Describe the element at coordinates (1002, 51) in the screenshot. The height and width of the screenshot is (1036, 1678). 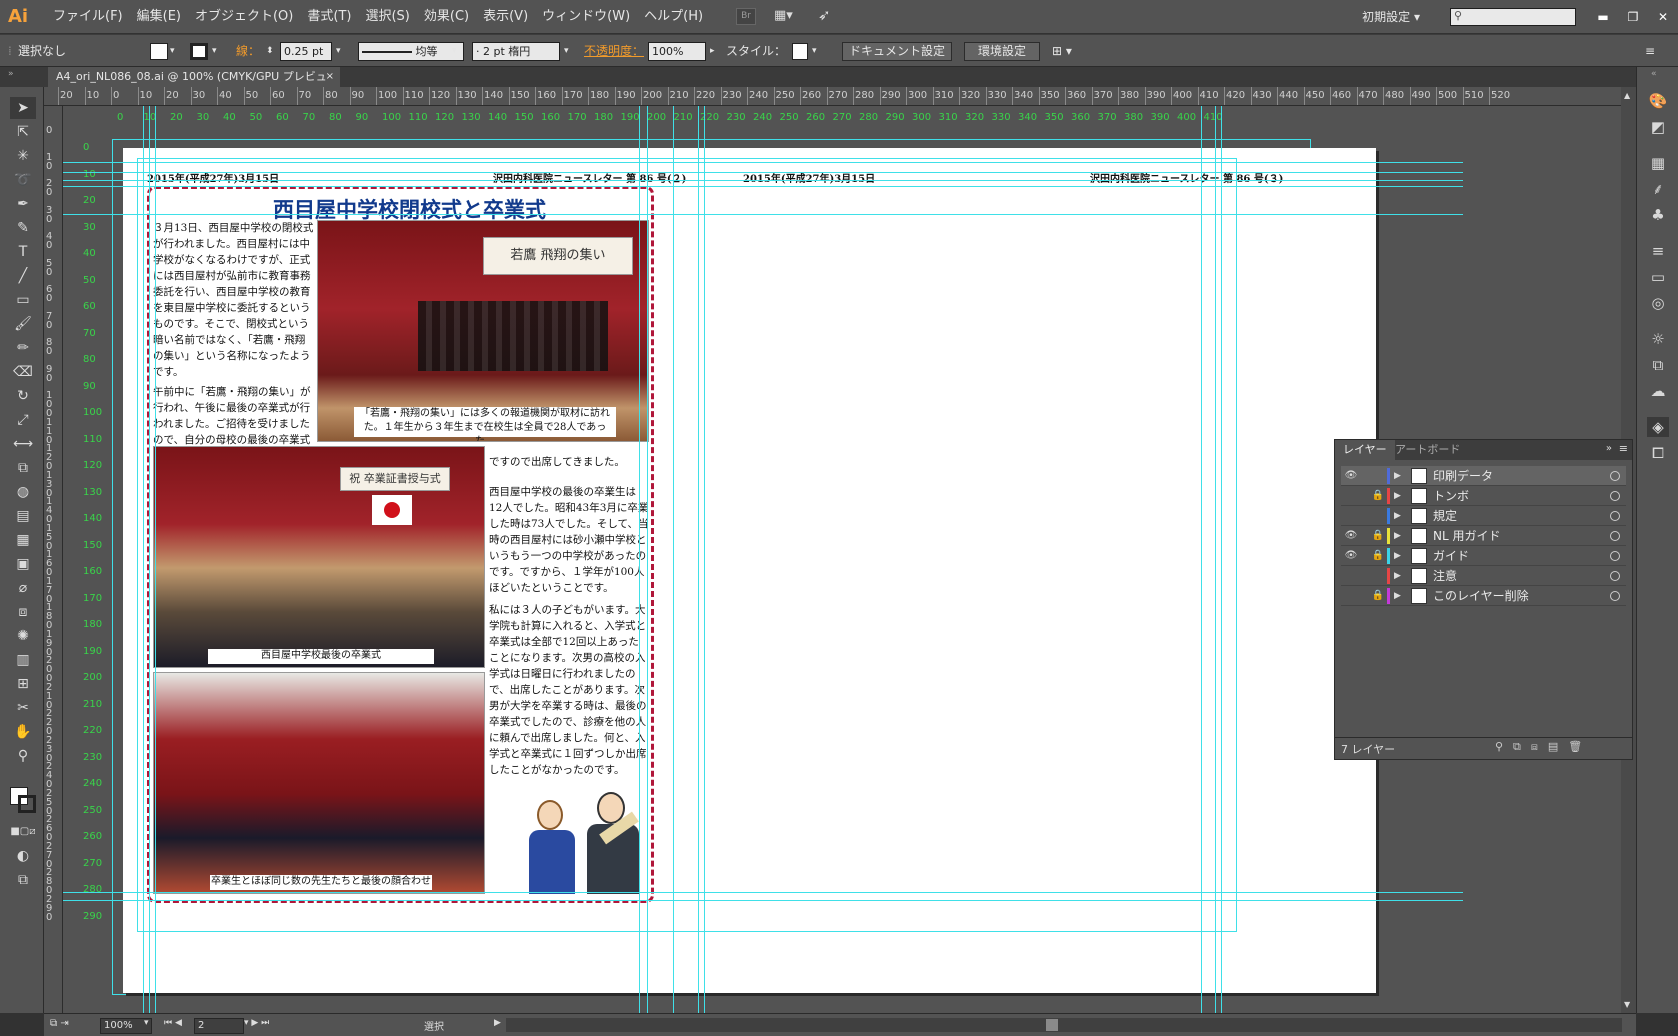
I see `preferences-button: 環境設定` at that location.